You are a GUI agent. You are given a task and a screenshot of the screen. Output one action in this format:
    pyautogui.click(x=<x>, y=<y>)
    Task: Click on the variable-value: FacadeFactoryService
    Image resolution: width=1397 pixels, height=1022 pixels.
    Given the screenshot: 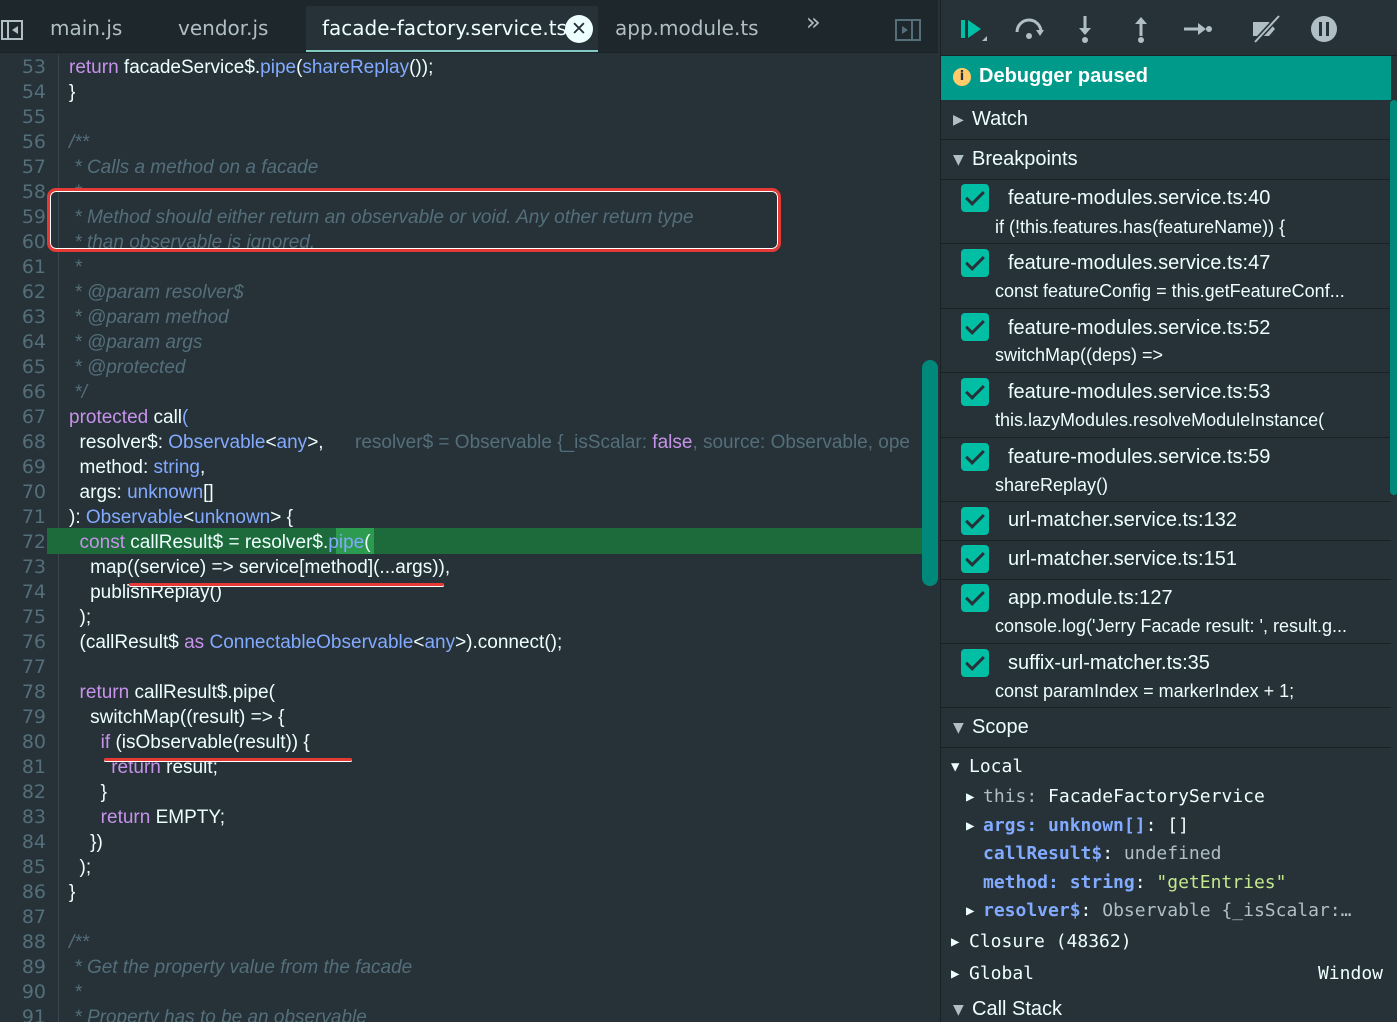 What is the action you would take?
    pyautogui.click(x=1156, y=796)
    